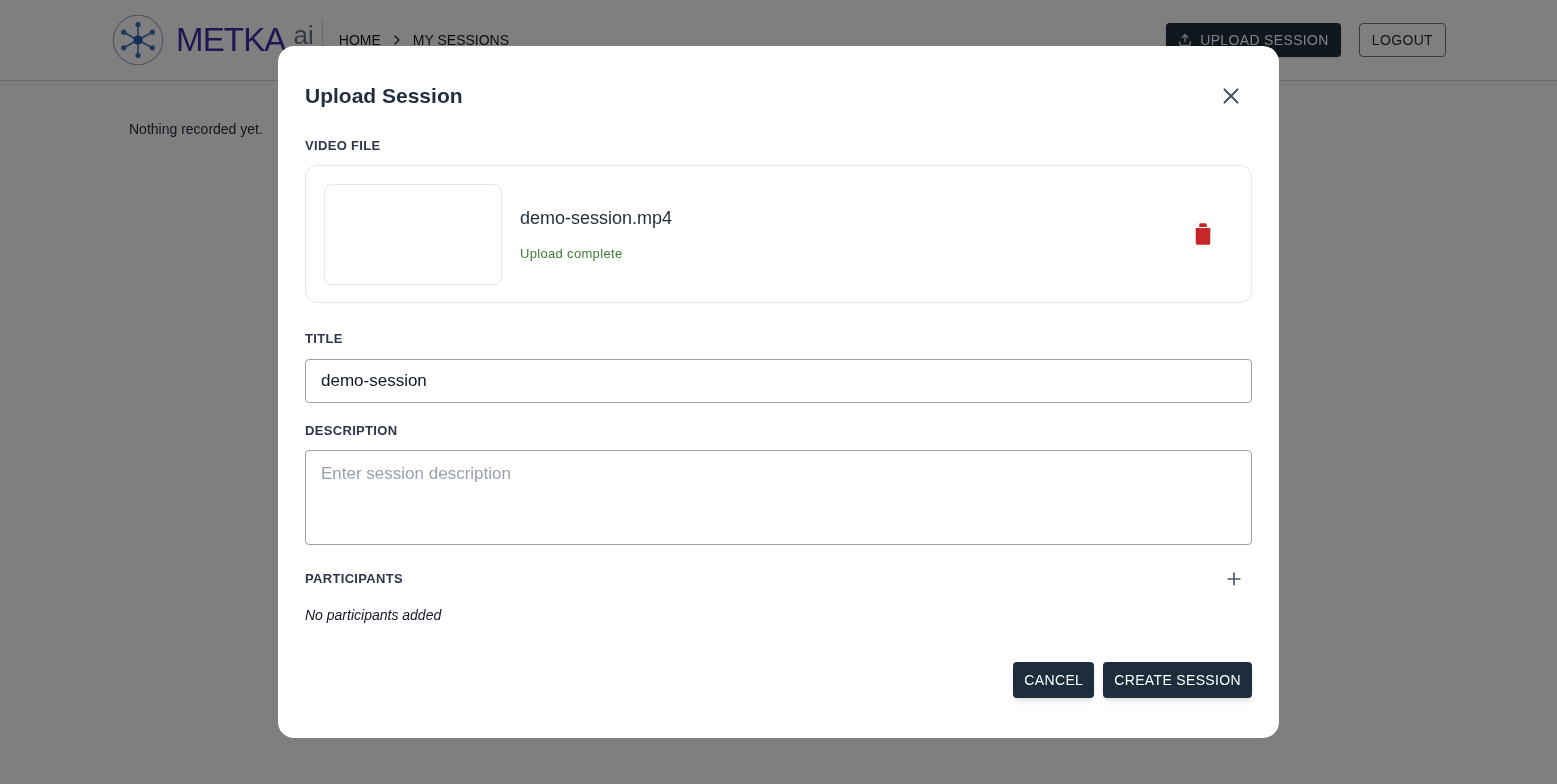  What do you see at coordinates (359, 40) in the screenshot?
I see `breadcrumb-link: HOME` at bounding box center [359, 40].